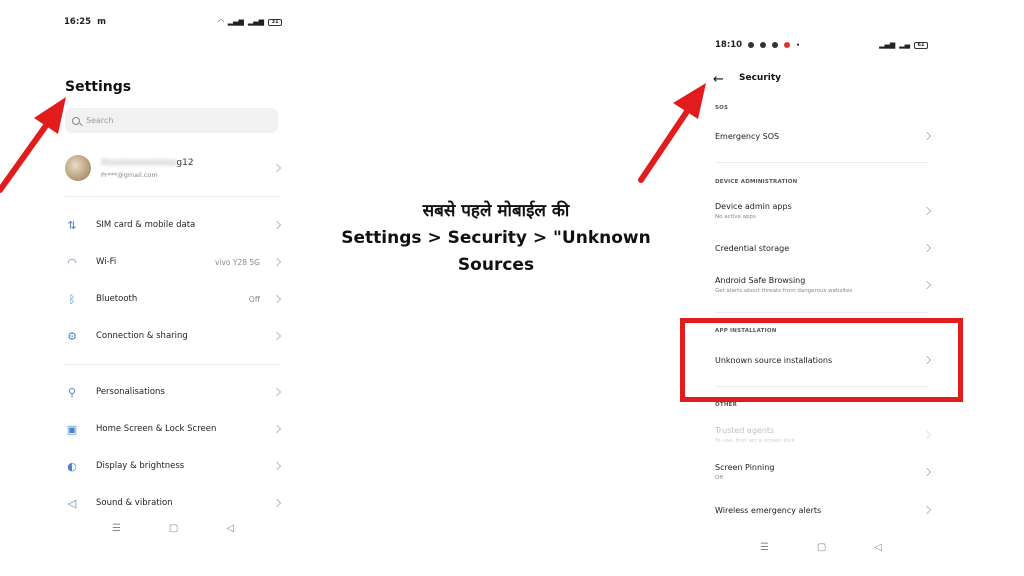 Image resolution: width=1024 pixels, height=576 pixels. I want to click on annotation-arrows, so click(353, 138).